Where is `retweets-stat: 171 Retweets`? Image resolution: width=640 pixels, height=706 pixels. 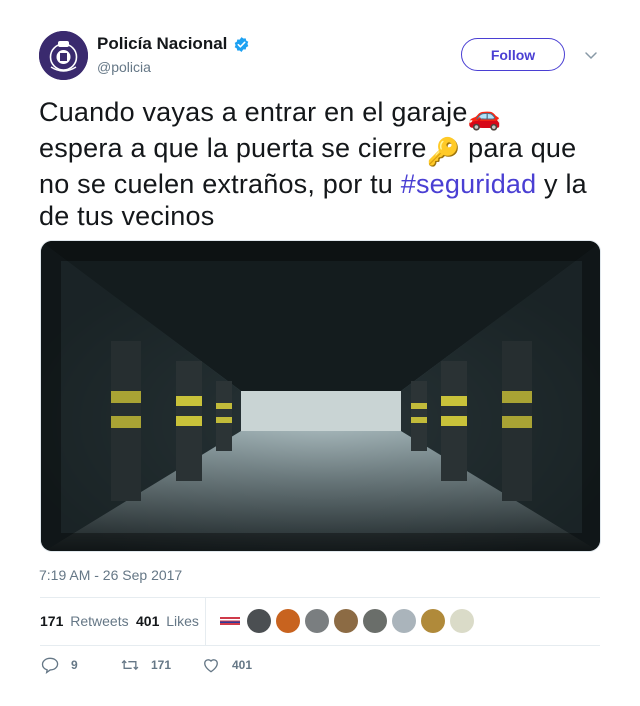 retweets-stat: 171 Retweets is located at coordinates (84, 621).